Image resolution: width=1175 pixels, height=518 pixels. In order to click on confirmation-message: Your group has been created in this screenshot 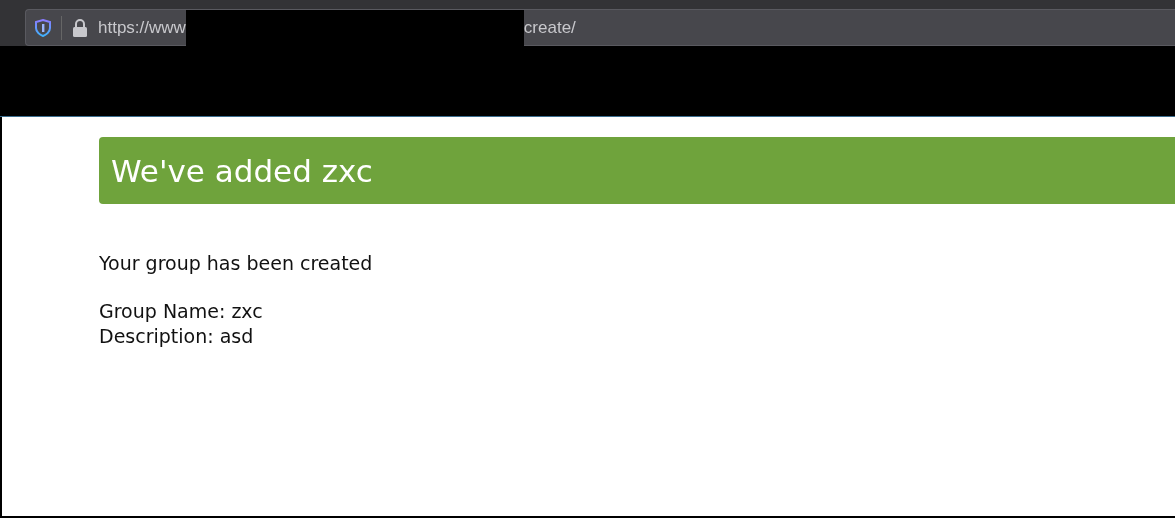, I will do `click(236, 263)`.